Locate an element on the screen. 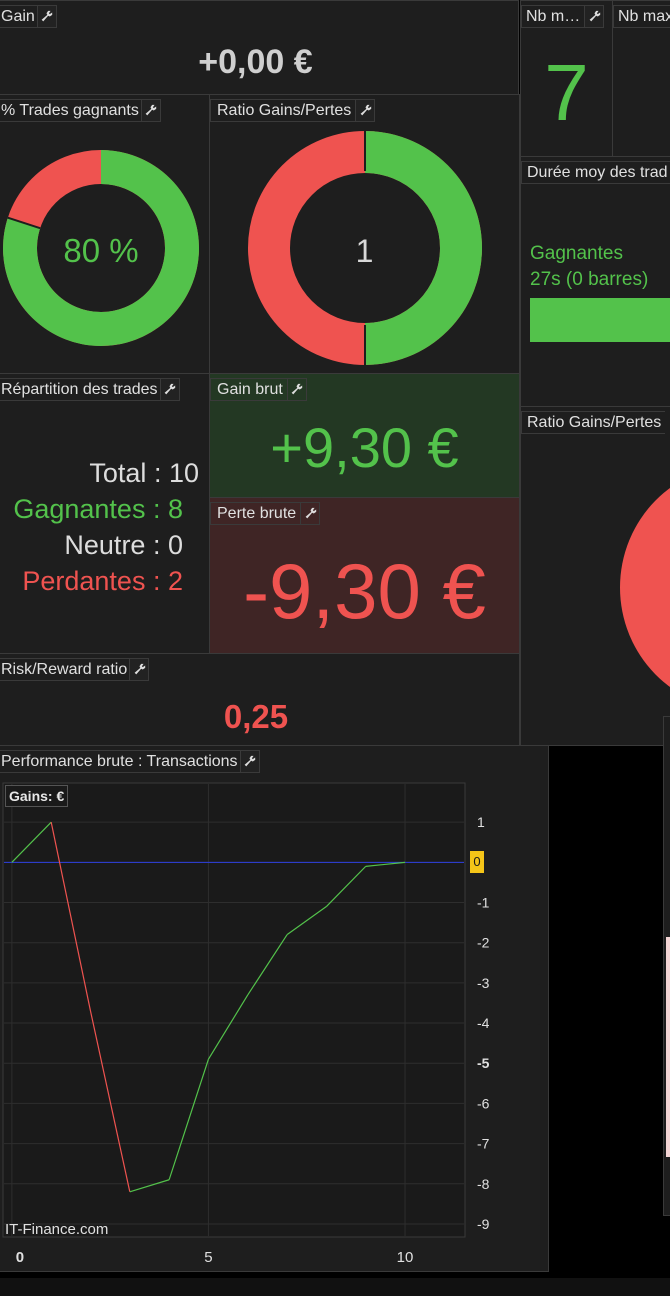 The width and height of the screenshot is (670, 1296). chart-legend: Gains: € is located at coordinates (37, 796).